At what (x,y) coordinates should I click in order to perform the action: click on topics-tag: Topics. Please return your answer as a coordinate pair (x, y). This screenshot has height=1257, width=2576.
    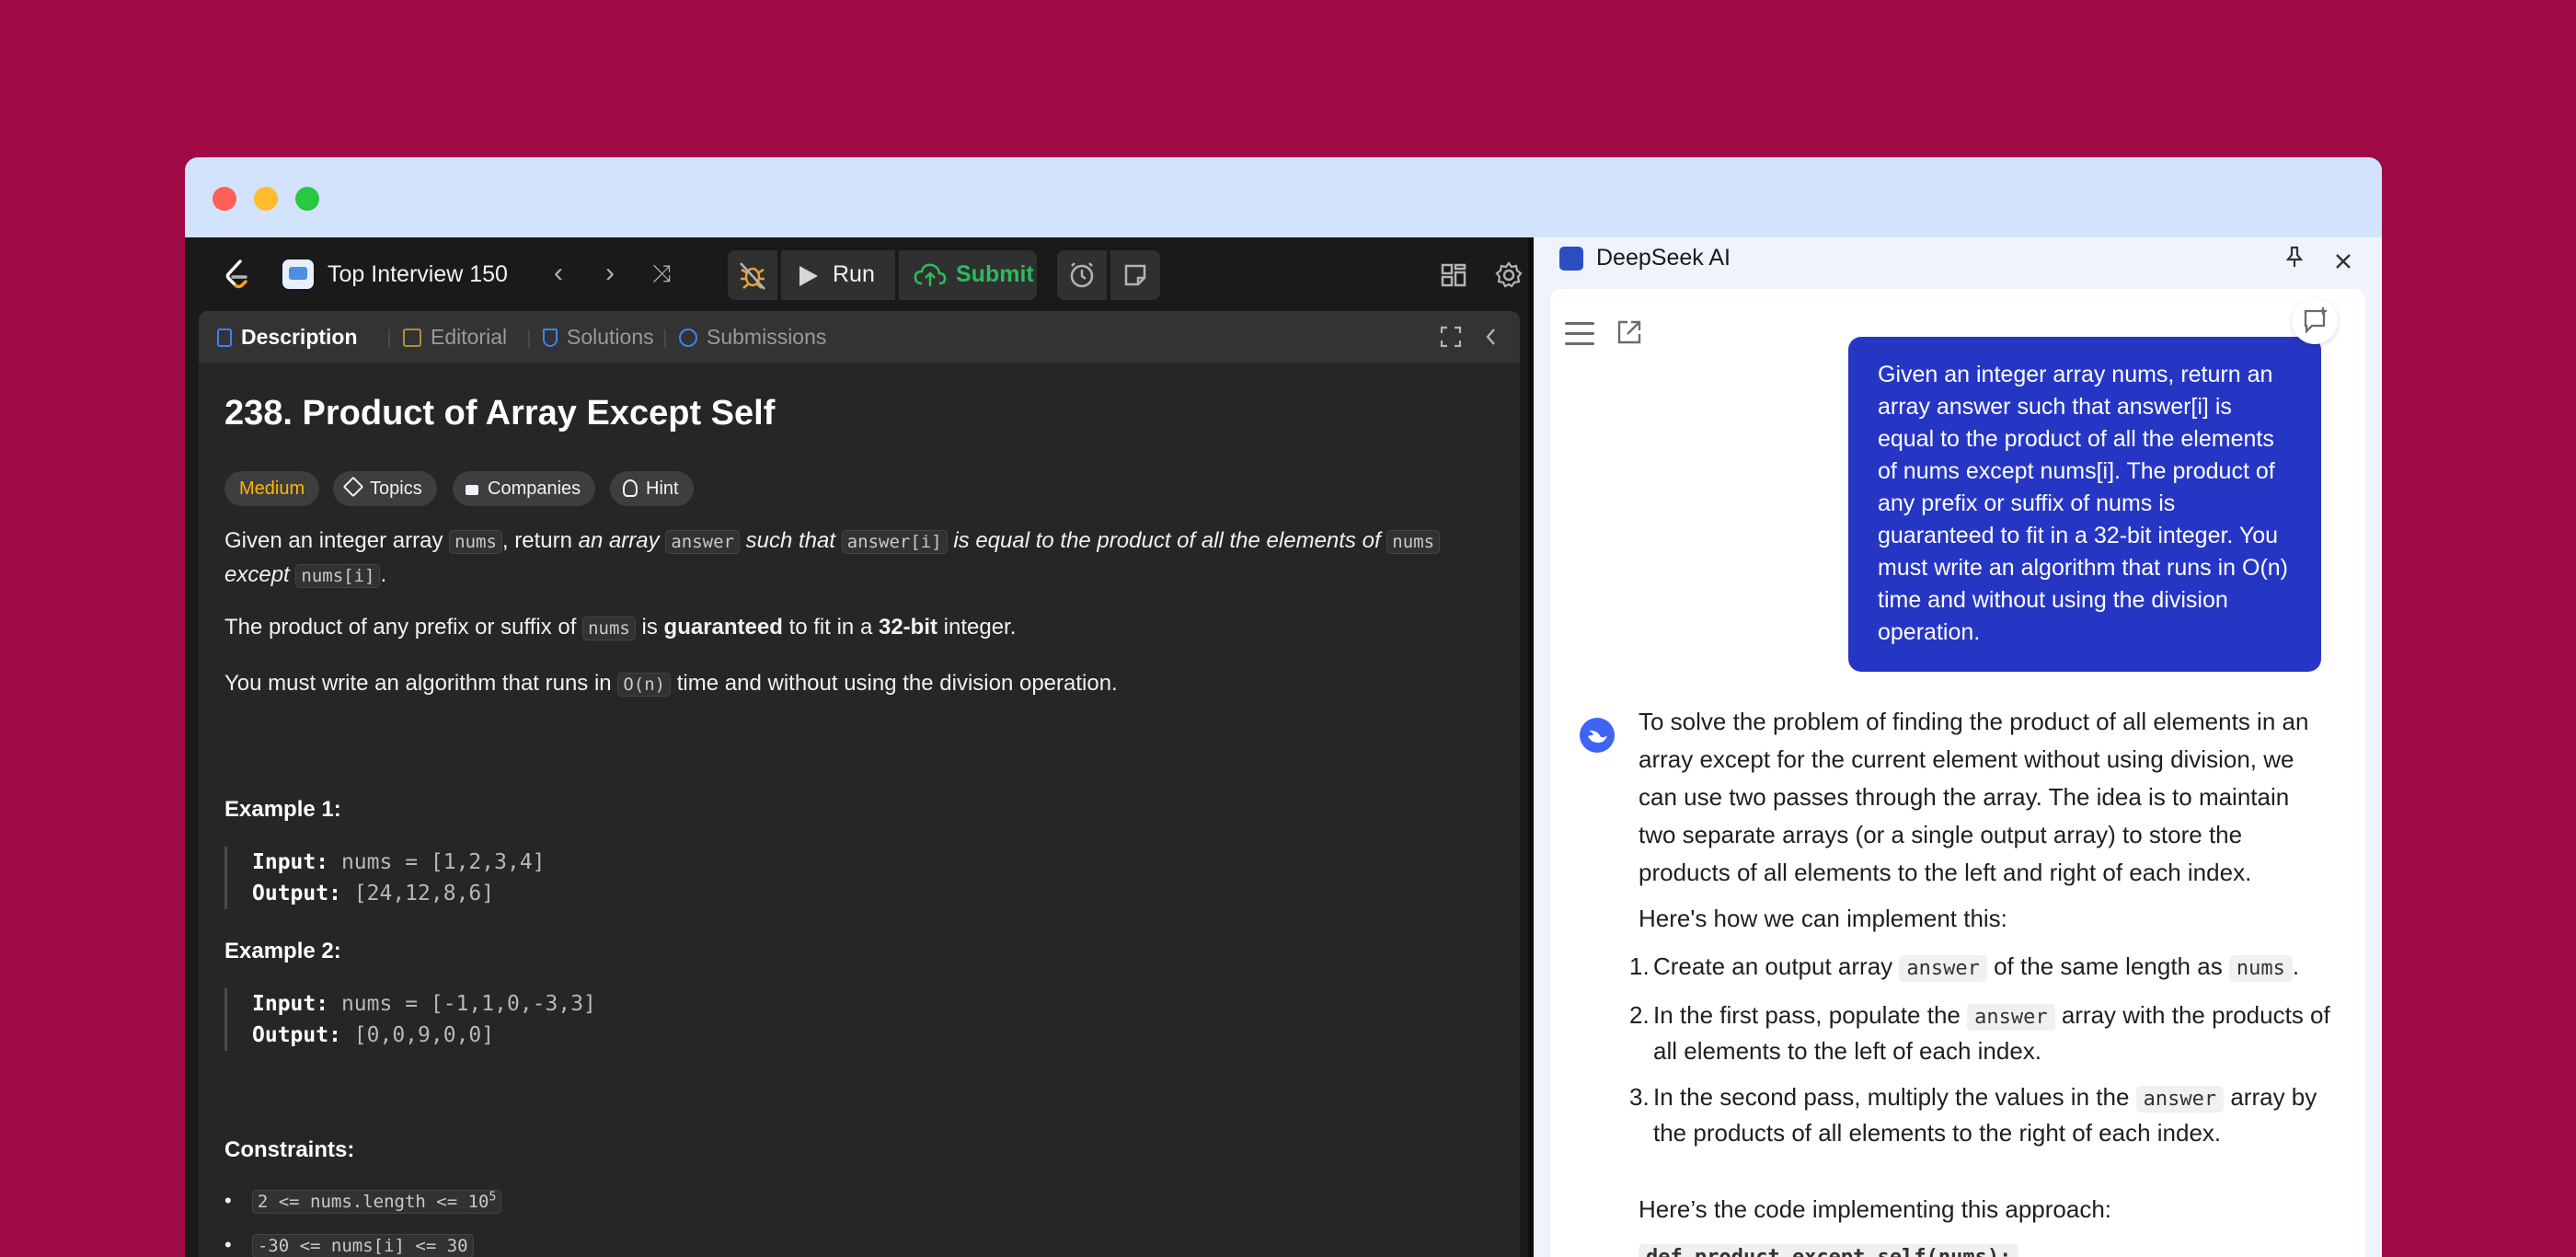
    Looking at the image, I should click on (385, 488).